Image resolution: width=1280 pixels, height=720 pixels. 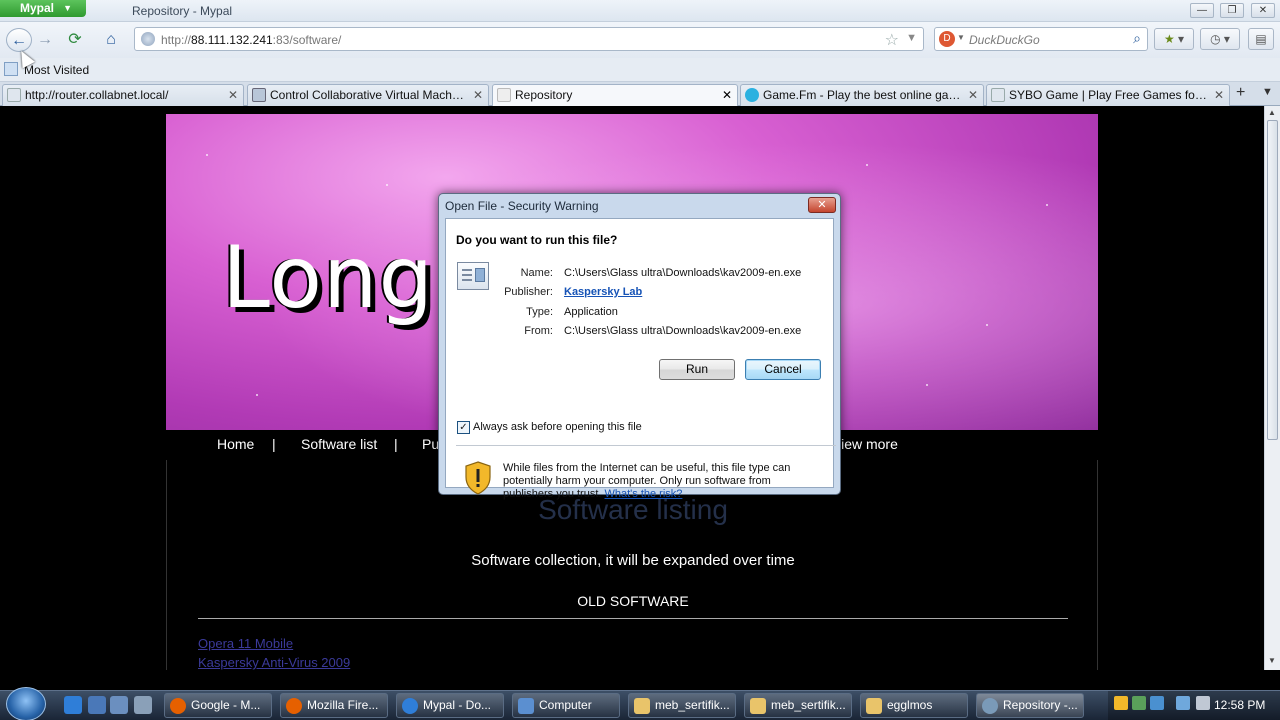 I want to click on publisher-link: Kaspersky Lab, so click(x=603, y=292).